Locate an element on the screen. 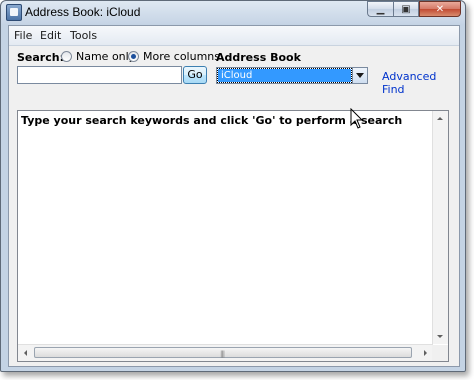  search-input is located at coordinates (99, 75).